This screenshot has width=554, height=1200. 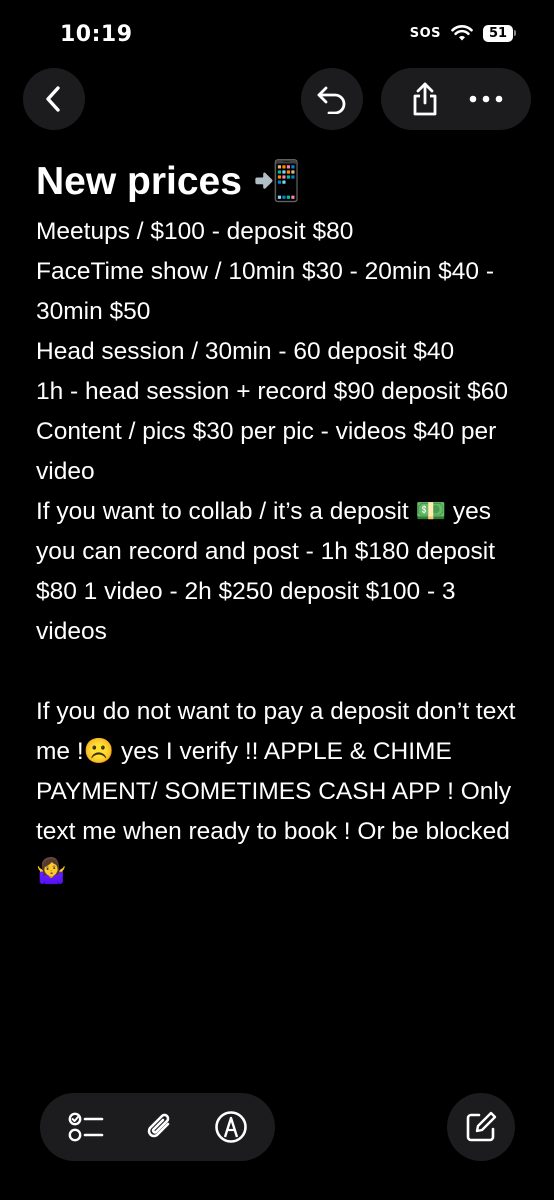 I want to click on note-blank-line, so click(x=281, y=672).